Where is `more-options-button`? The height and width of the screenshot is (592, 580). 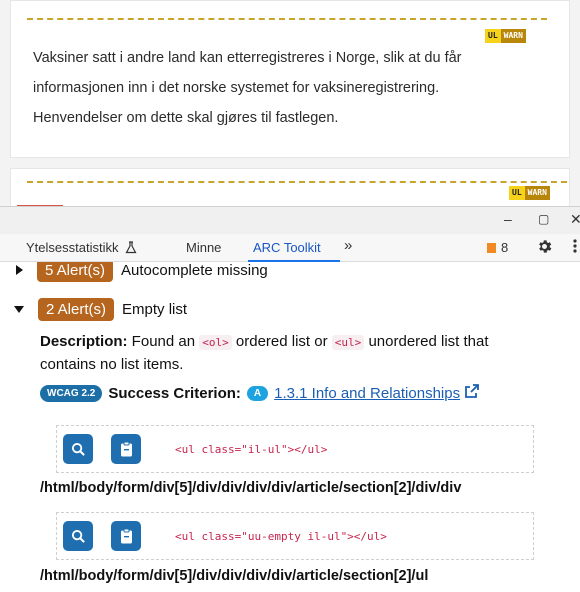
more-options-button is located at coordinates (575, 247).